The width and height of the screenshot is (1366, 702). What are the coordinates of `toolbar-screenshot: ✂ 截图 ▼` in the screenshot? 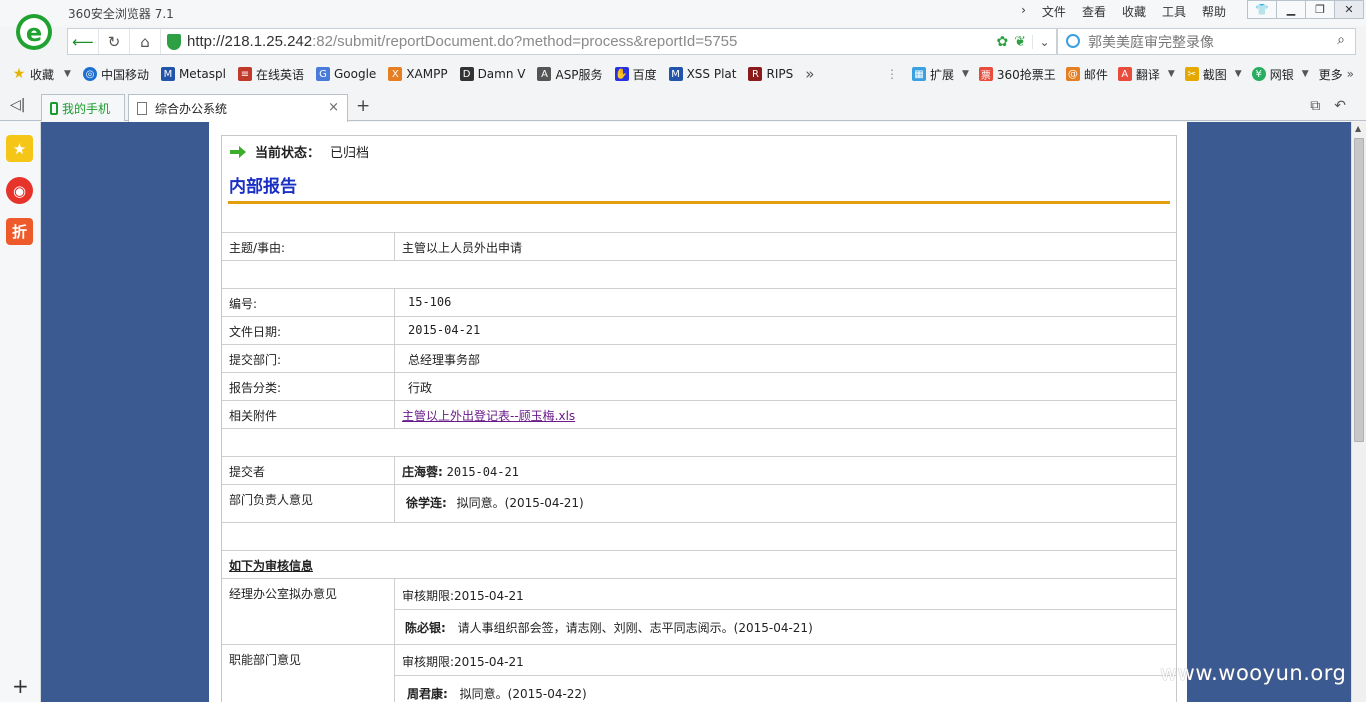 It's located at (1213, 74).